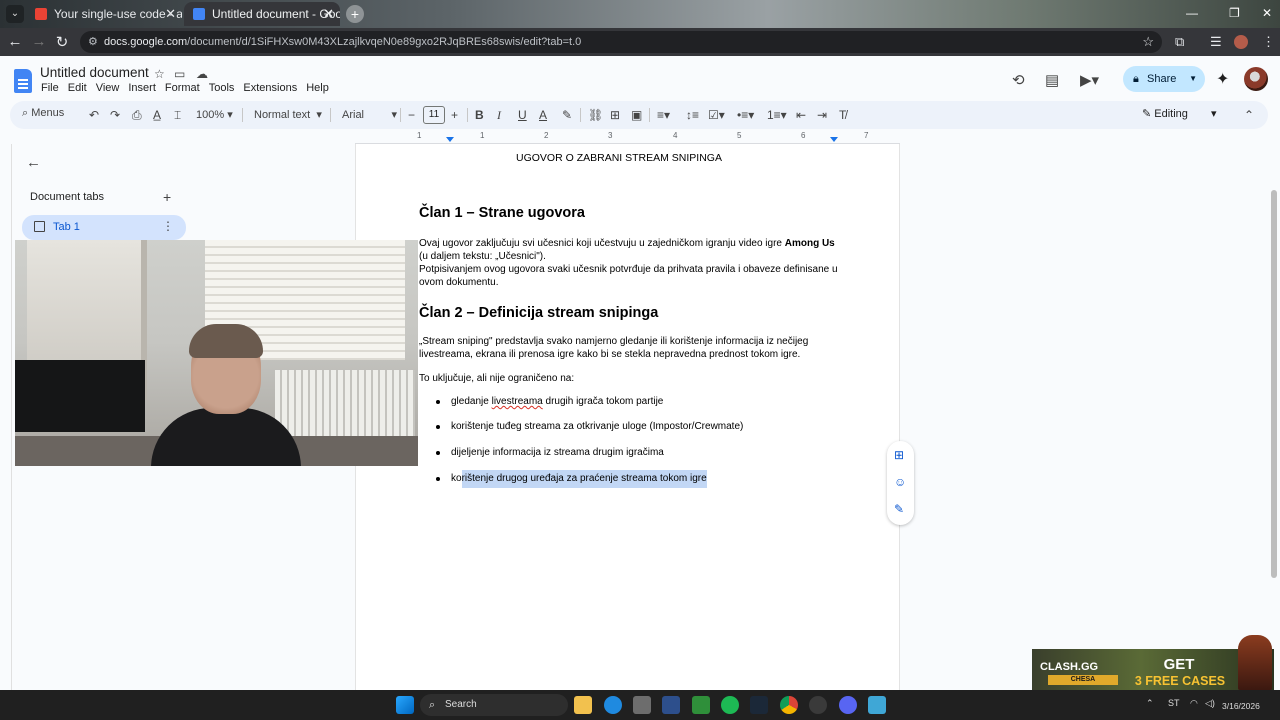  I want to click on style-select: Normal text ▾, so click(288, 115).